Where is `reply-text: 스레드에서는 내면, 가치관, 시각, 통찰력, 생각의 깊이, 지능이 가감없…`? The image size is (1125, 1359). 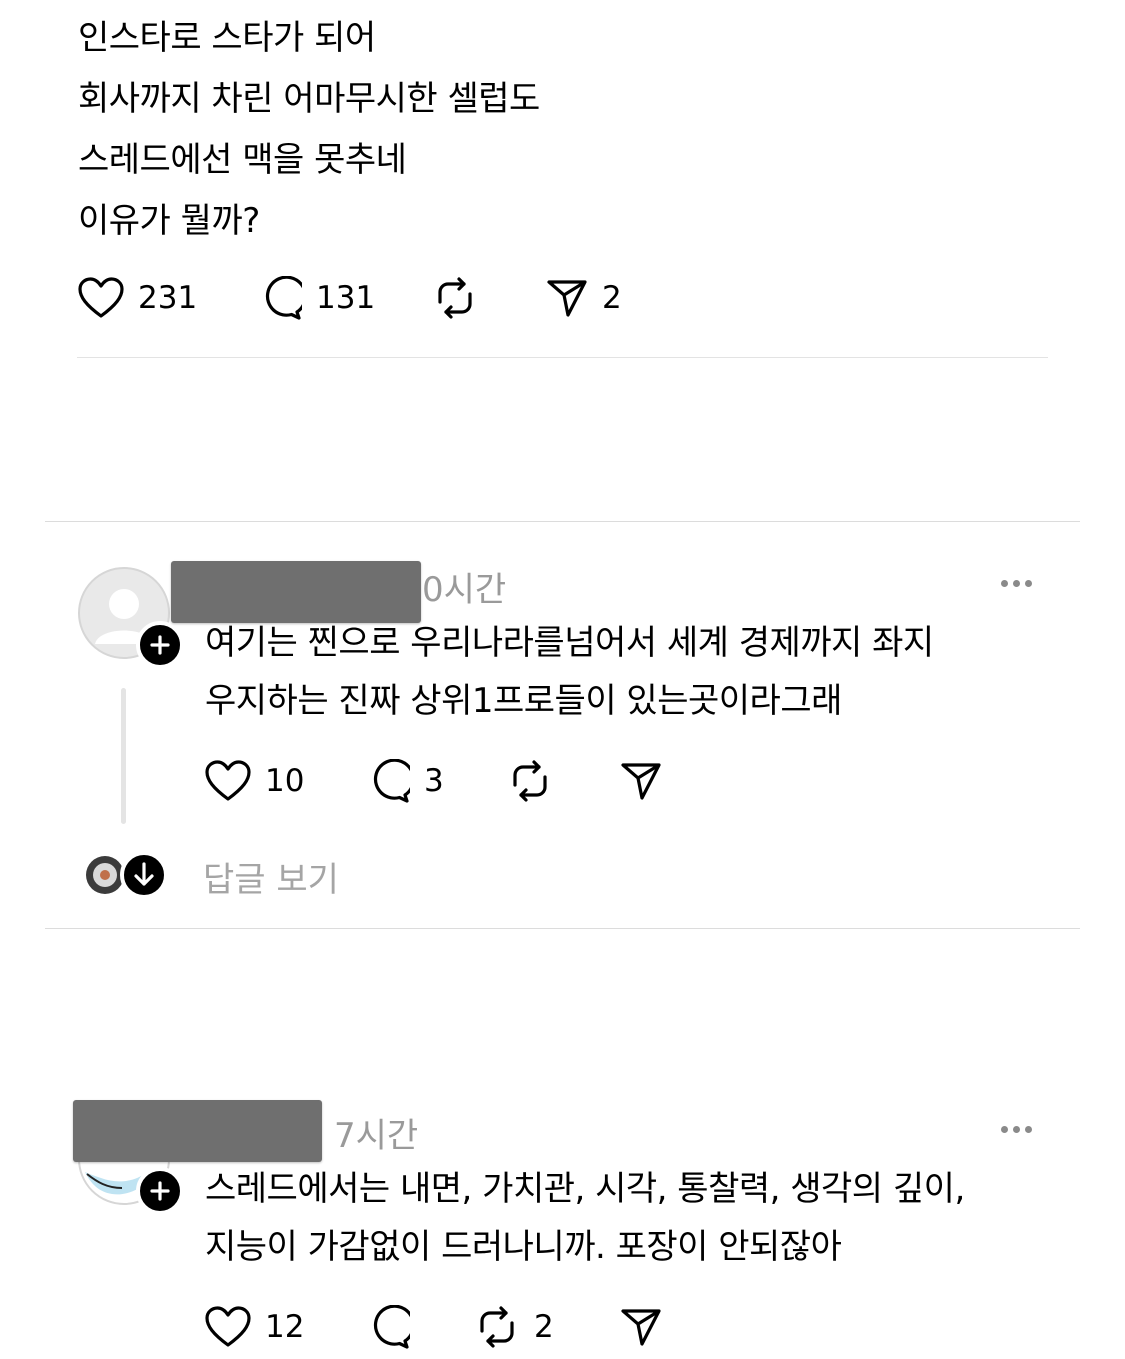
reply-text: 스레드에서는 내면, 가치관, 시각, 통찰력, 생각의 깊이, 지능이 가감없… is located at coordinates (585, 1218).